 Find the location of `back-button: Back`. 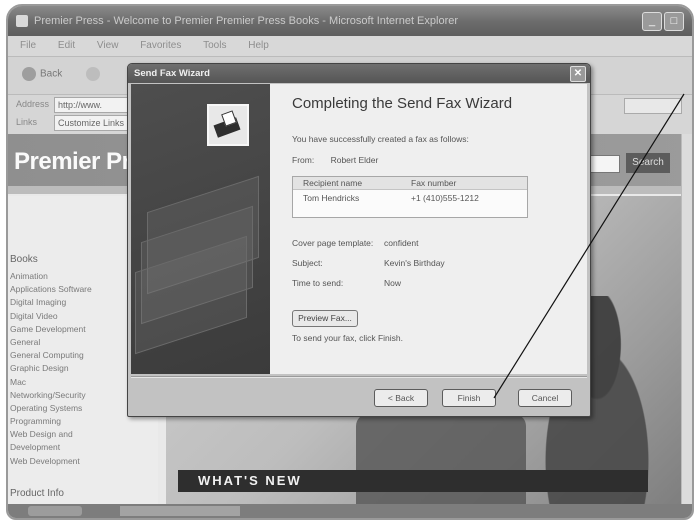

back-button: Back is located at coordinates (42, 74).